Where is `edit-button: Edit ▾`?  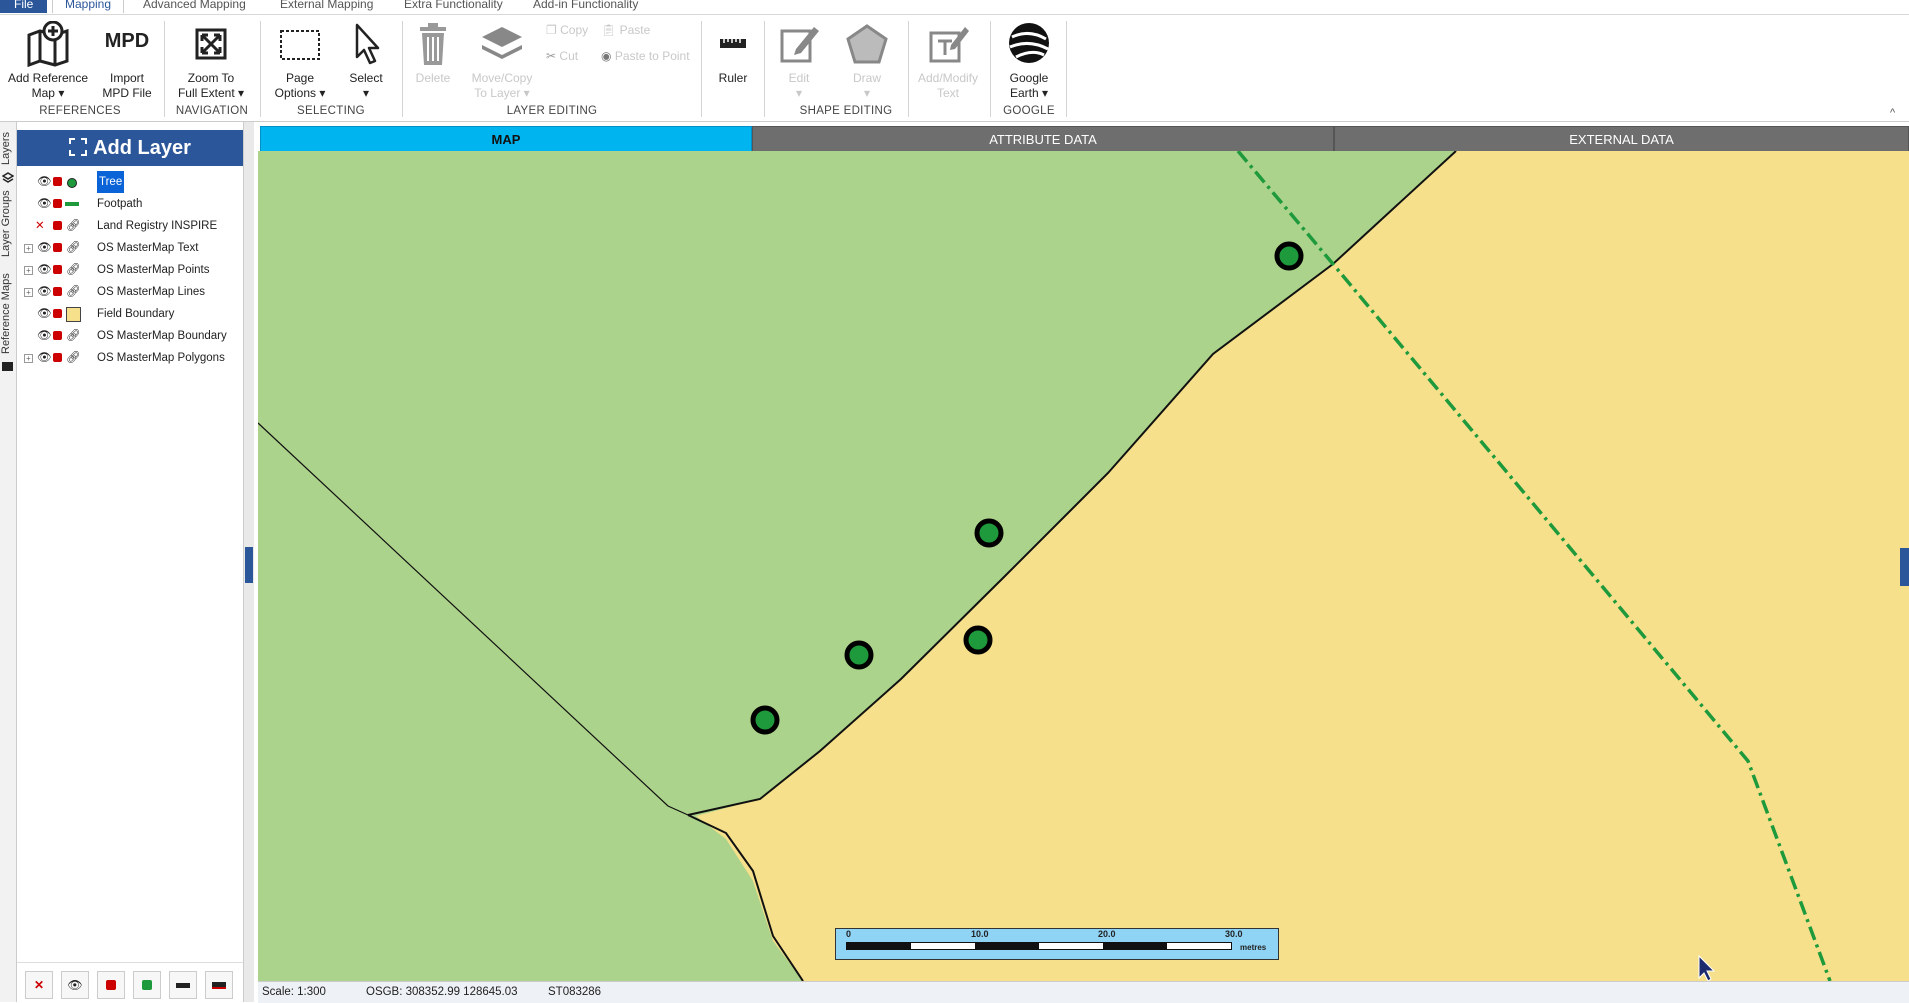 edit-button: Edit ▾ is located at coordinates (799, 61).